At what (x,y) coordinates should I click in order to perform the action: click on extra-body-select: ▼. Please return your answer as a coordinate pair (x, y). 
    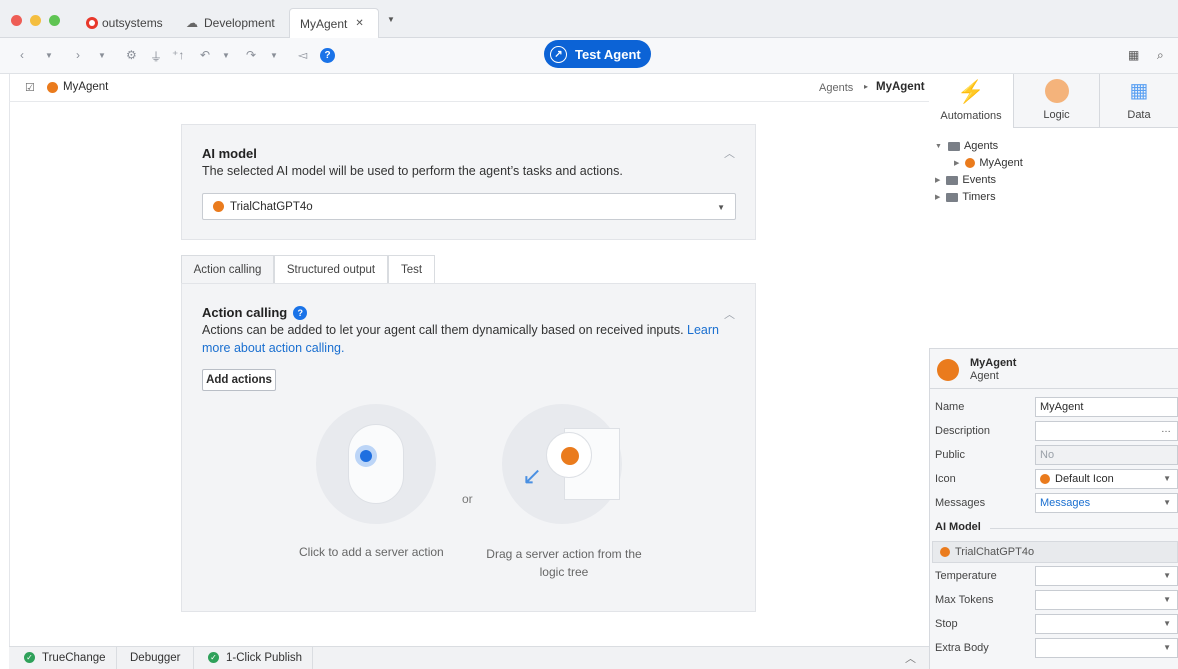
    Looking at the image, I should click on (1106, 648).